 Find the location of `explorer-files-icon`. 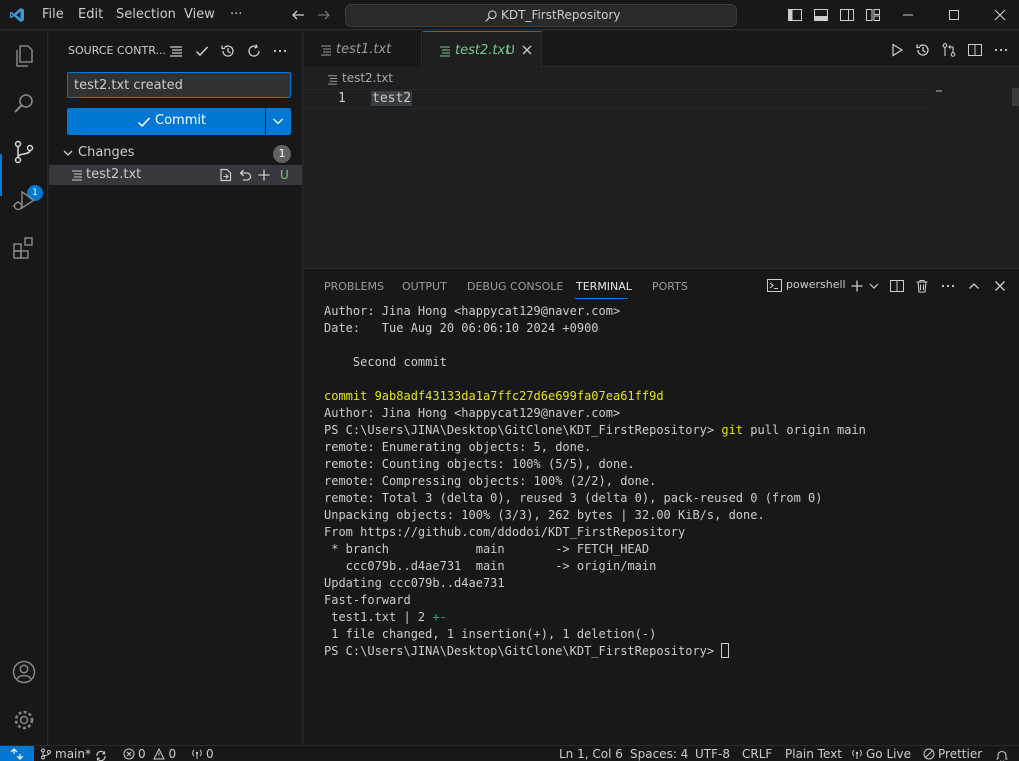

explorer-files-icon is located at coordinates (24, 56).